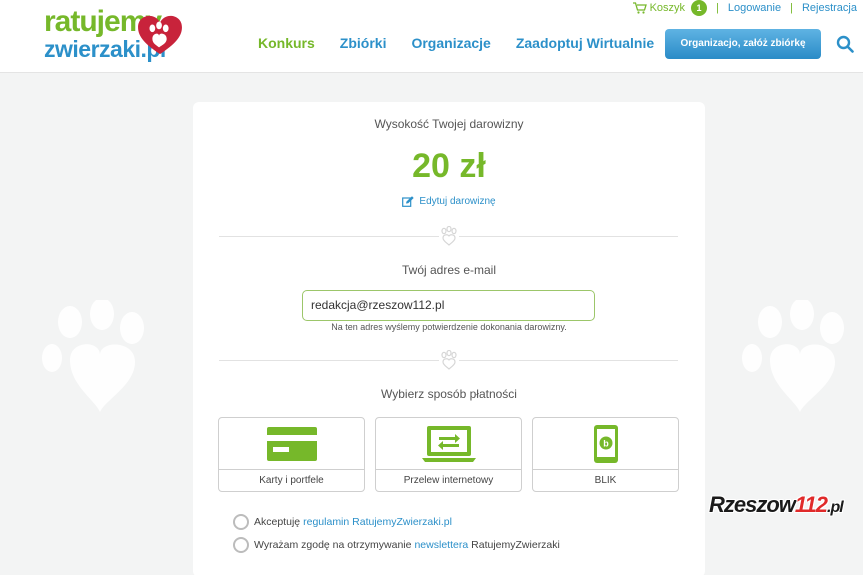  I want to click on terms-link: regulamin RatujemyZwierzaki.pl, so click(377, 522).